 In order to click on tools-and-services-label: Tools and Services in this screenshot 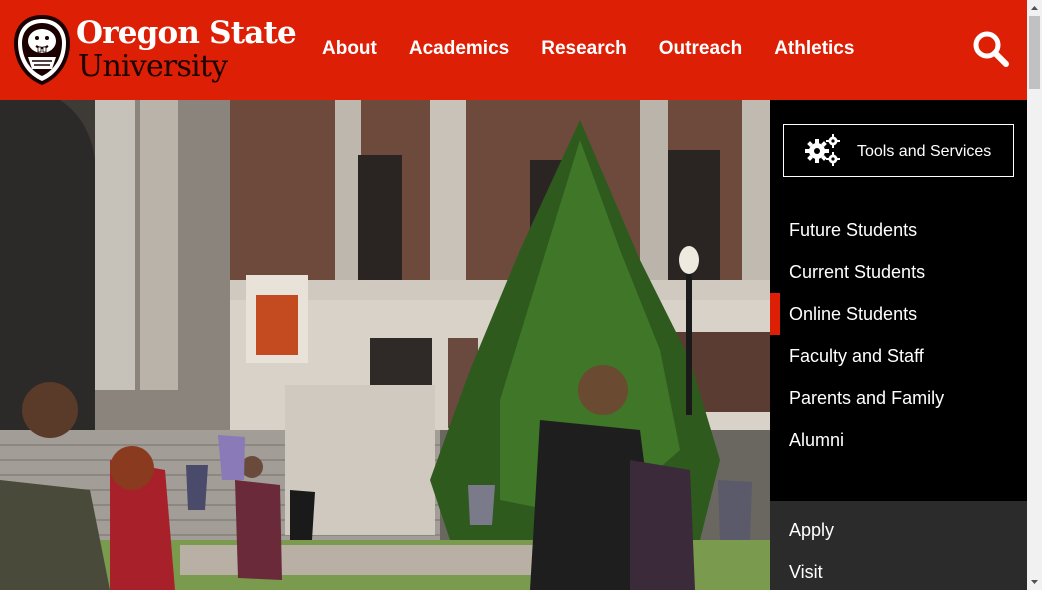, I will do `click(924, 151)`.